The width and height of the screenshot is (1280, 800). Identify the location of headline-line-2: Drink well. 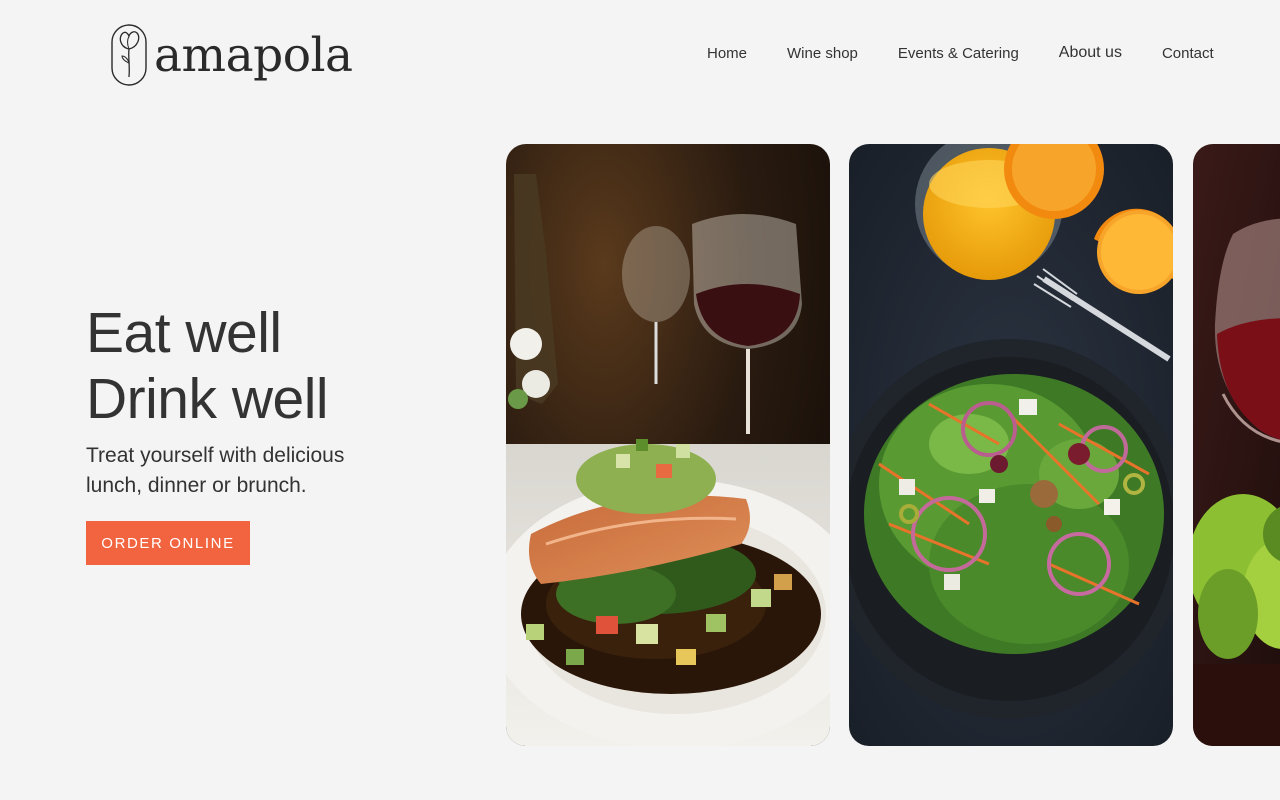
(207, 399).